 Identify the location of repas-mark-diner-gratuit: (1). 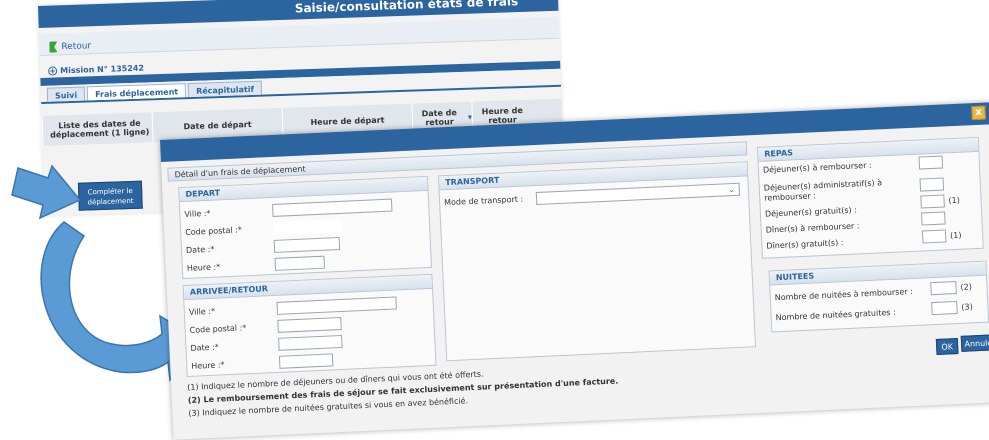
(955, 235).